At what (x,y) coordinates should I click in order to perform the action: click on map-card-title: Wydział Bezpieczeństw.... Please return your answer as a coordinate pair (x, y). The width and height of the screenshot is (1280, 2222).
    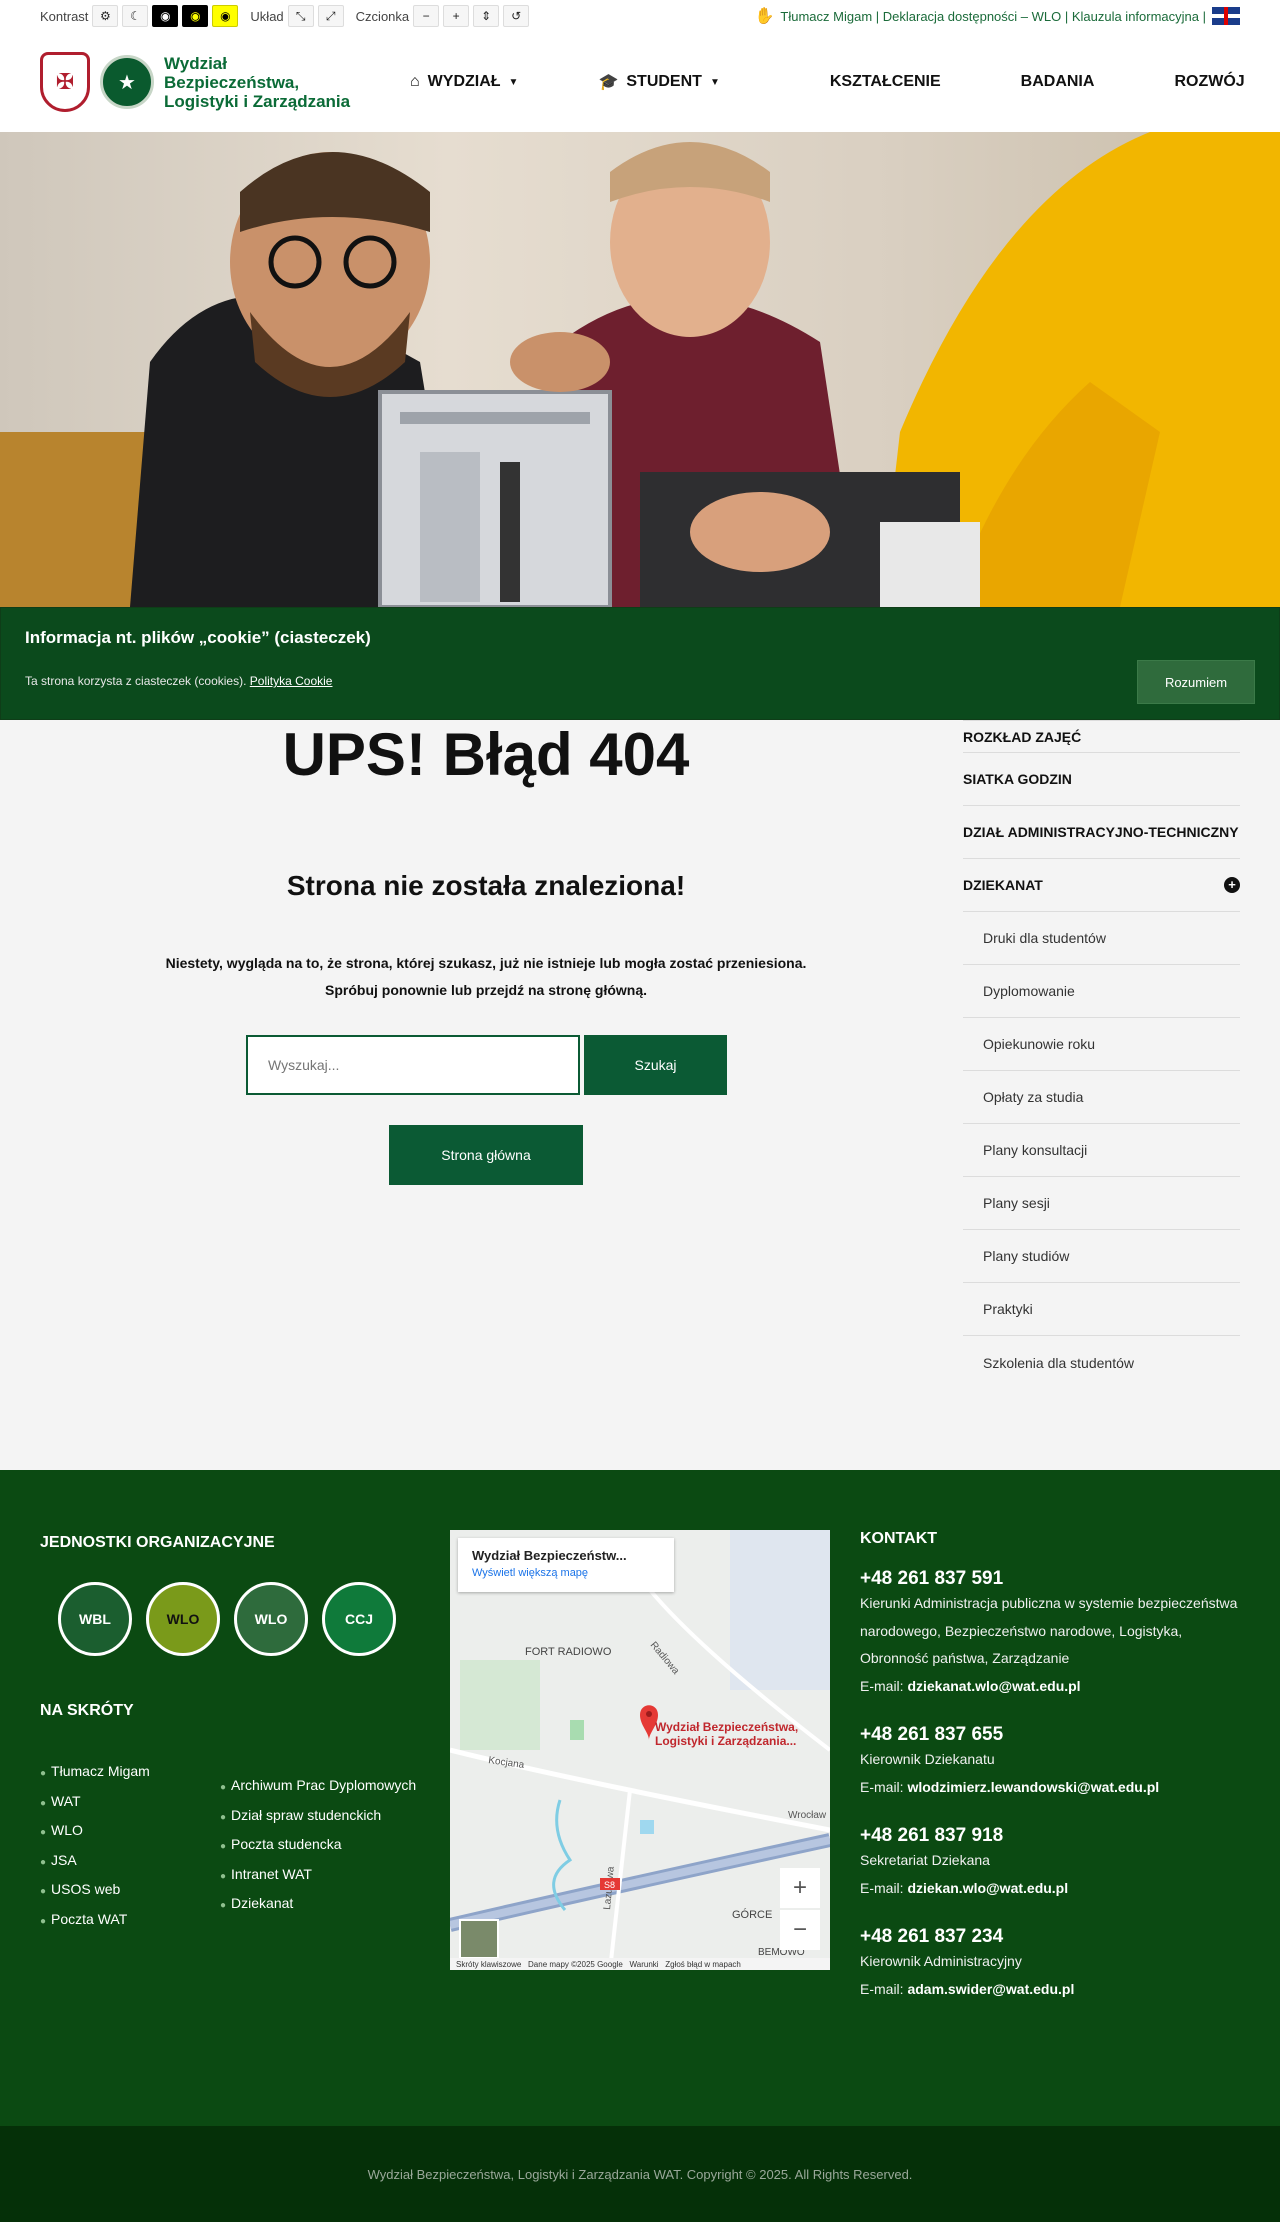
    Looking at the image, I should click on (549, 1555).